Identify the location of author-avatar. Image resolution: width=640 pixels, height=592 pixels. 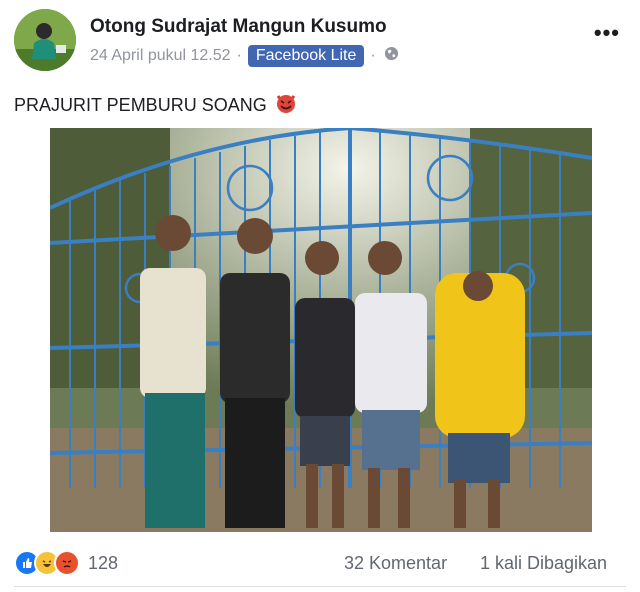
(45, 40).